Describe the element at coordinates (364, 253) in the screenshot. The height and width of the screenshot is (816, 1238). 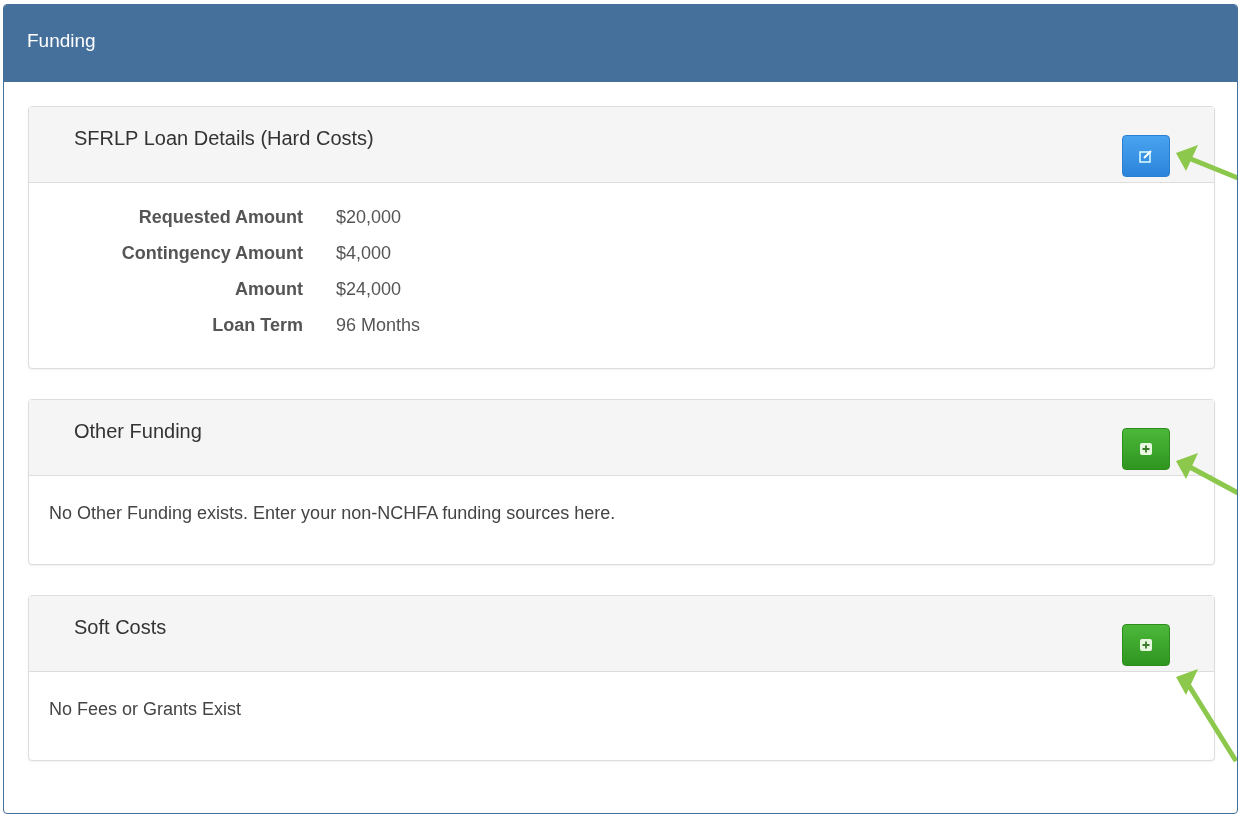
I see `field-value: $4,000` at that location.